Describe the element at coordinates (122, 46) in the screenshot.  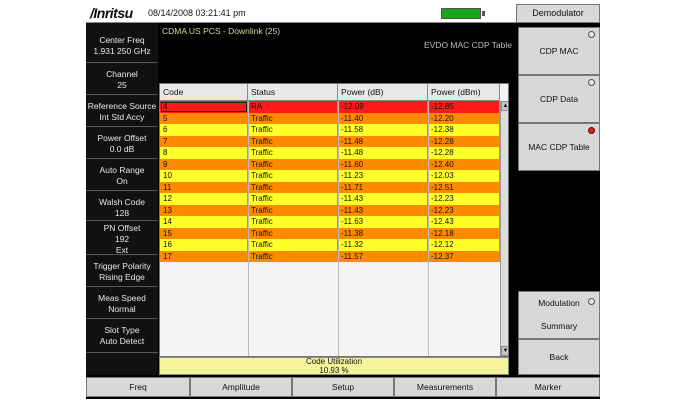
I see `parameter-item: Center Freq 1.931 250 GHz` at that location.